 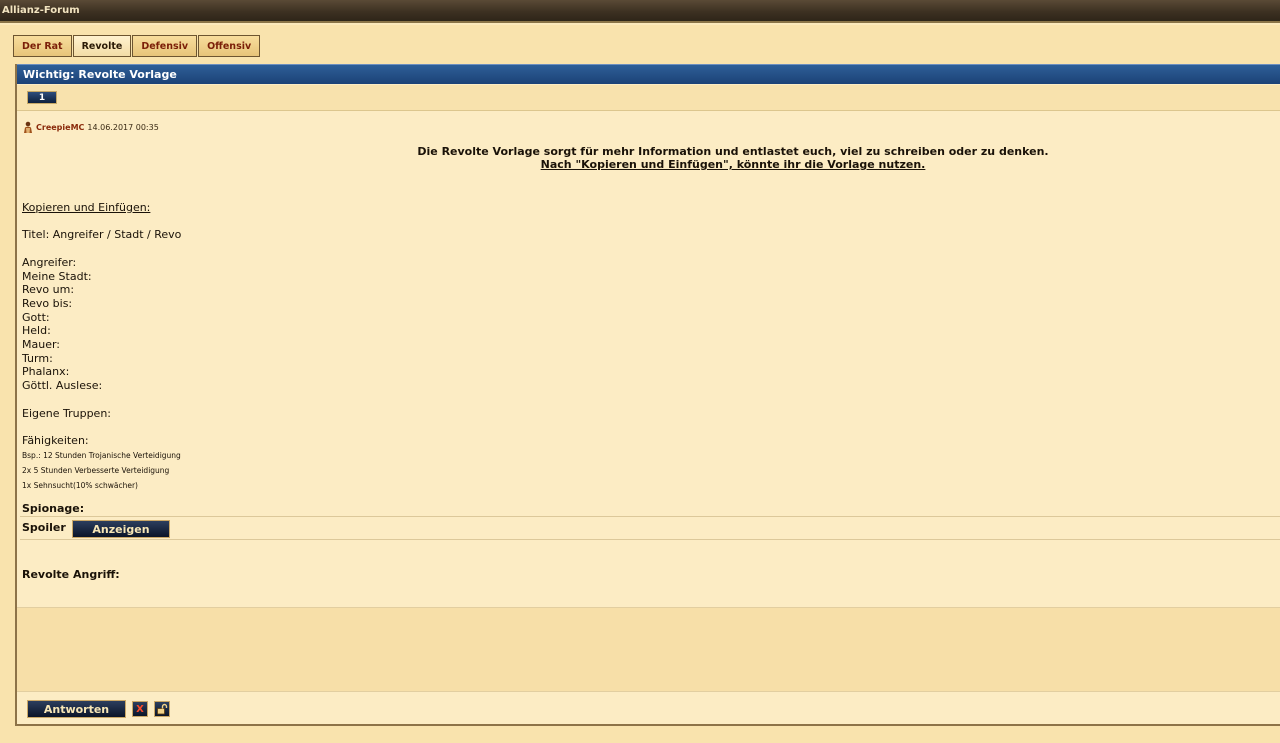 I want to click on field-revo-bis: Revo bis:, so click(x=47, y=303).